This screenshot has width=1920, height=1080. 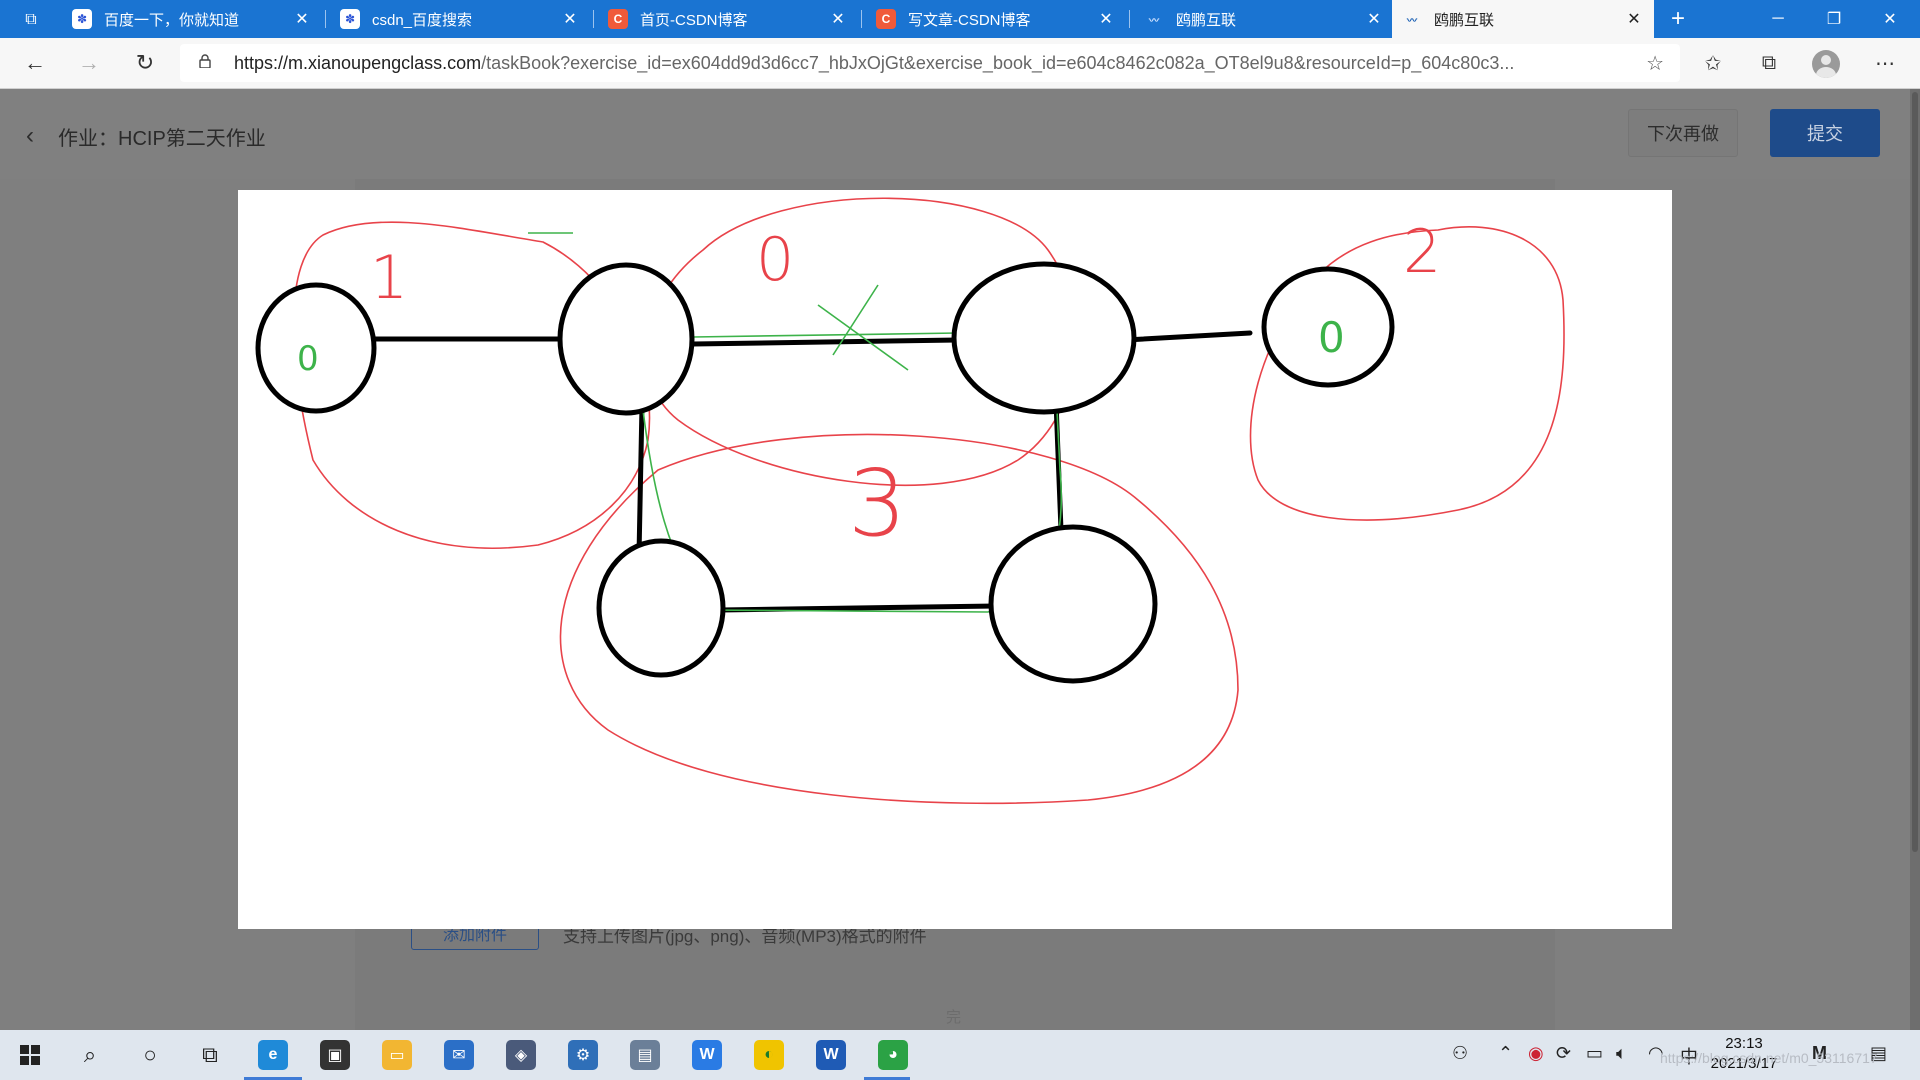 I want to click on minimize-button: ─, so click(x=1778, y=19).